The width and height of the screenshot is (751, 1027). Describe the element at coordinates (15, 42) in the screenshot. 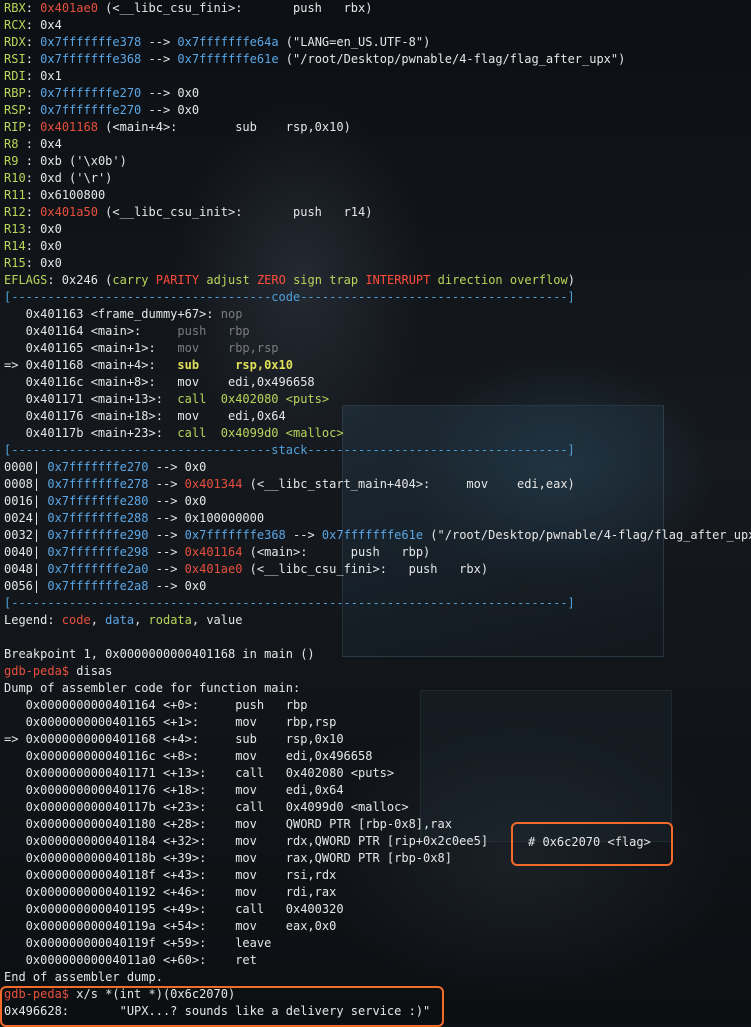

I see `register-name: RDX` at that location.